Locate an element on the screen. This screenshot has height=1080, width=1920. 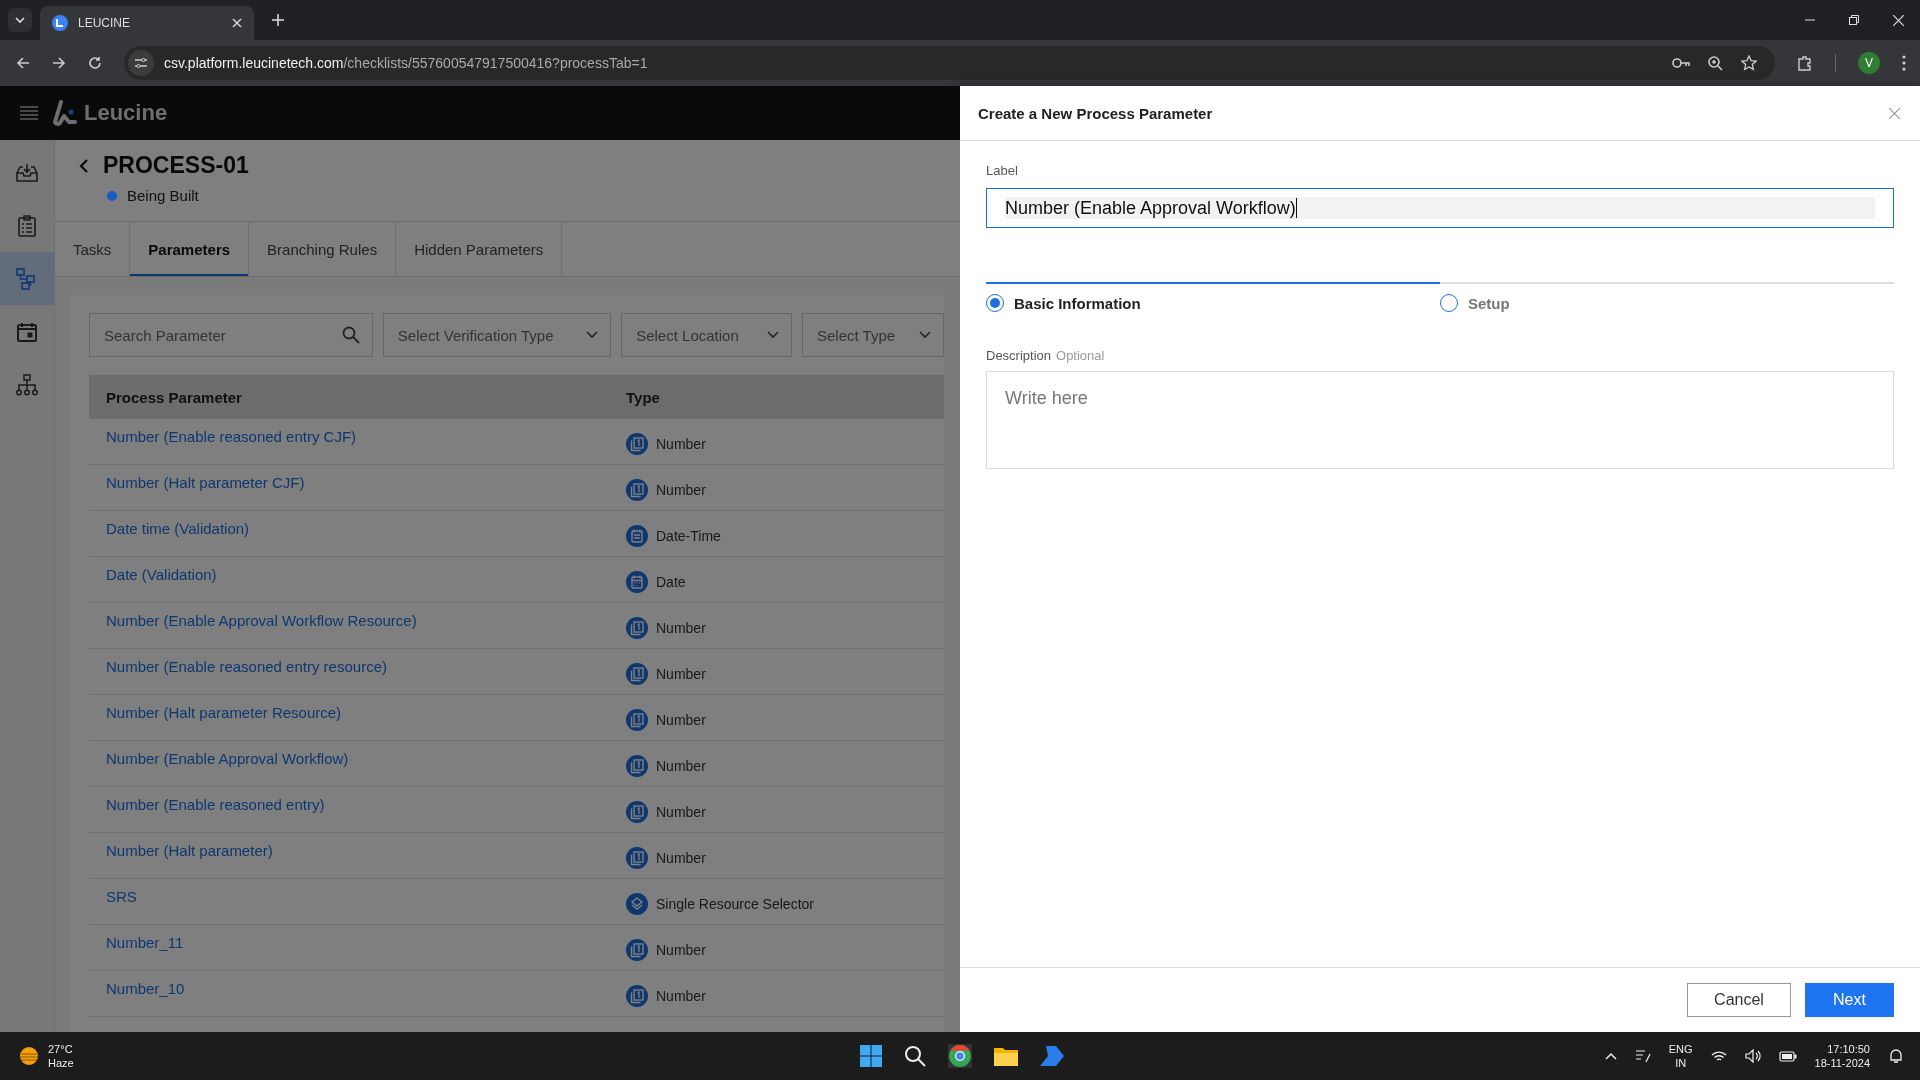
tab: Tasks is located at coordinates (93, 249).